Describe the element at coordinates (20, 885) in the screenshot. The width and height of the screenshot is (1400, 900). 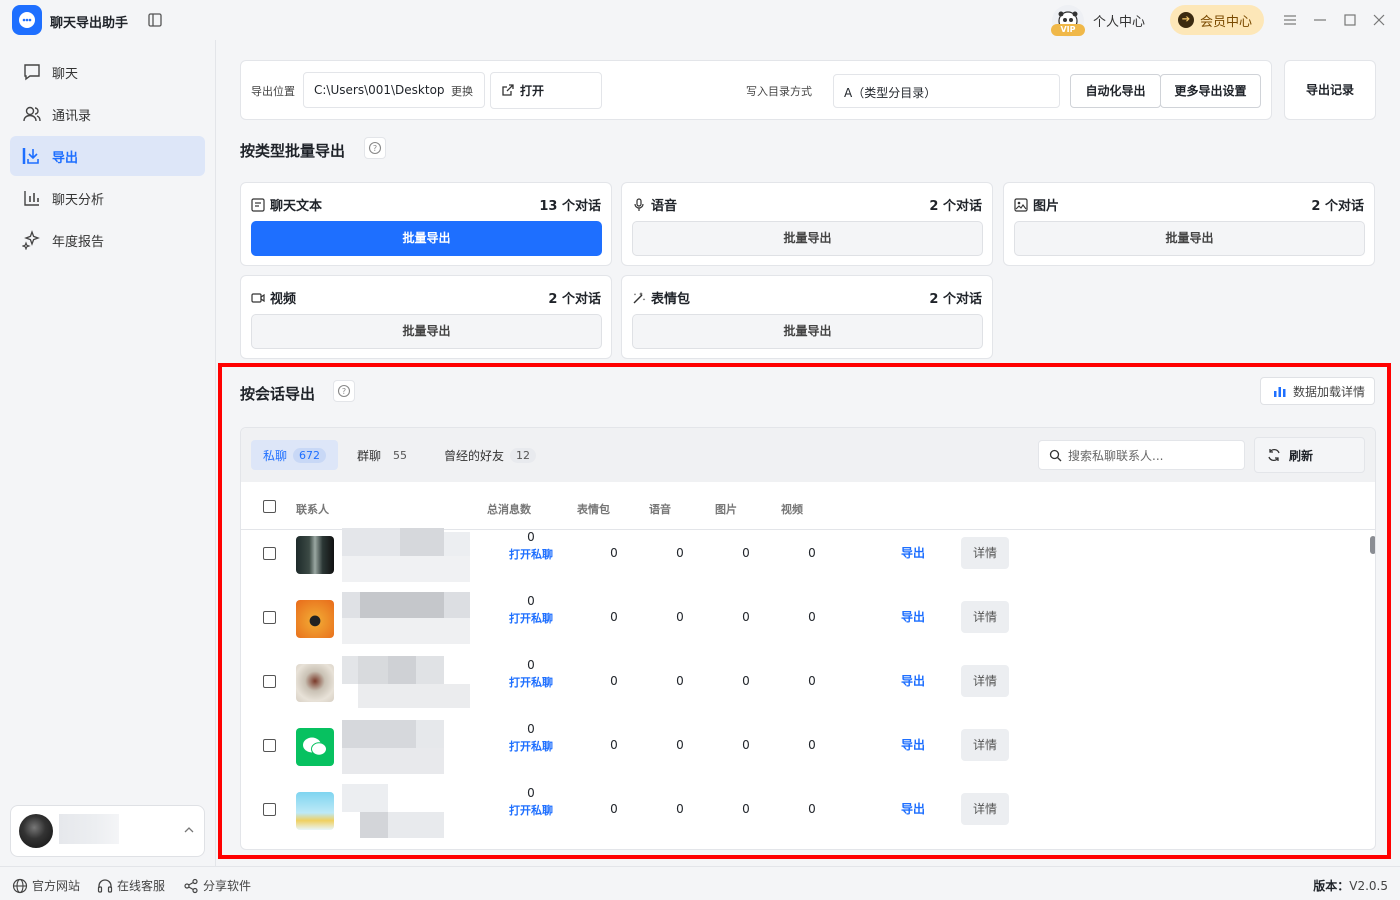
I see `globe-icon` at that location.